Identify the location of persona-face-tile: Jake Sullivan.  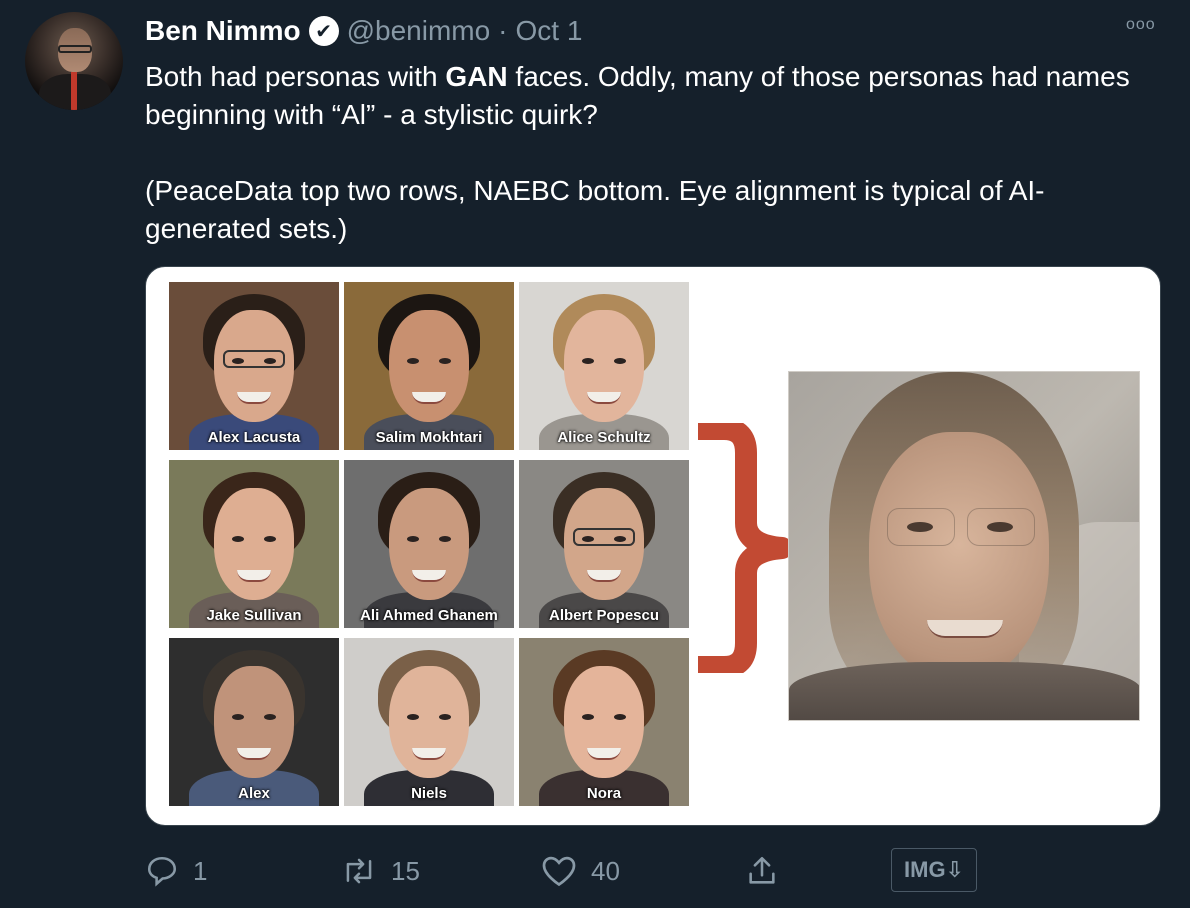
(254, 544).